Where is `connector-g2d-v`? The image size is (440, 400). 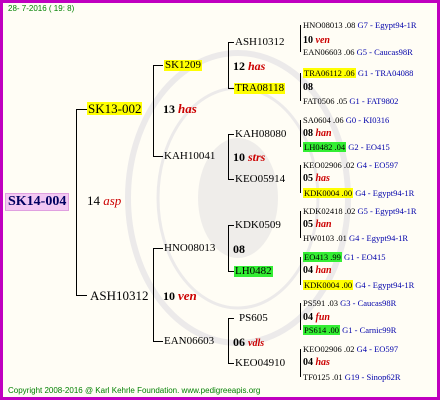 connector-g2d-v is located at coordinates (228, 340).